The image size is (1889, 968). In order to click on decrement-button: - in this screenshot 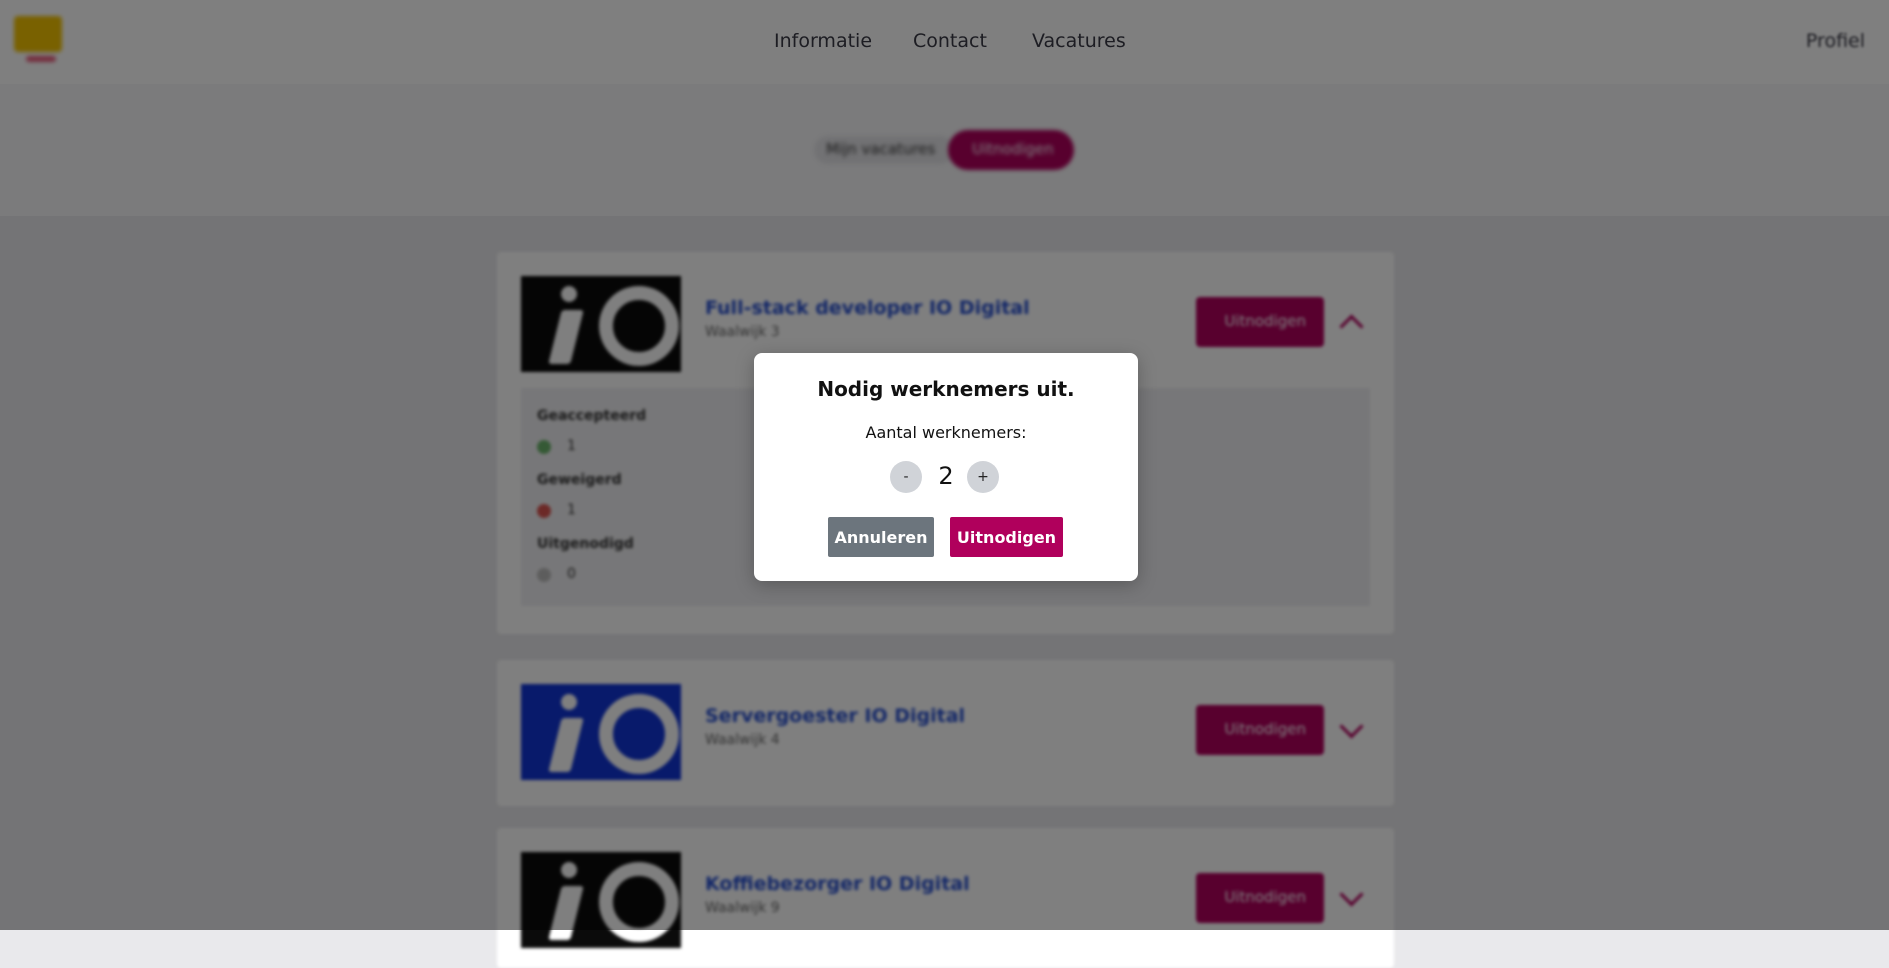, I will do `click(906, 477)`.